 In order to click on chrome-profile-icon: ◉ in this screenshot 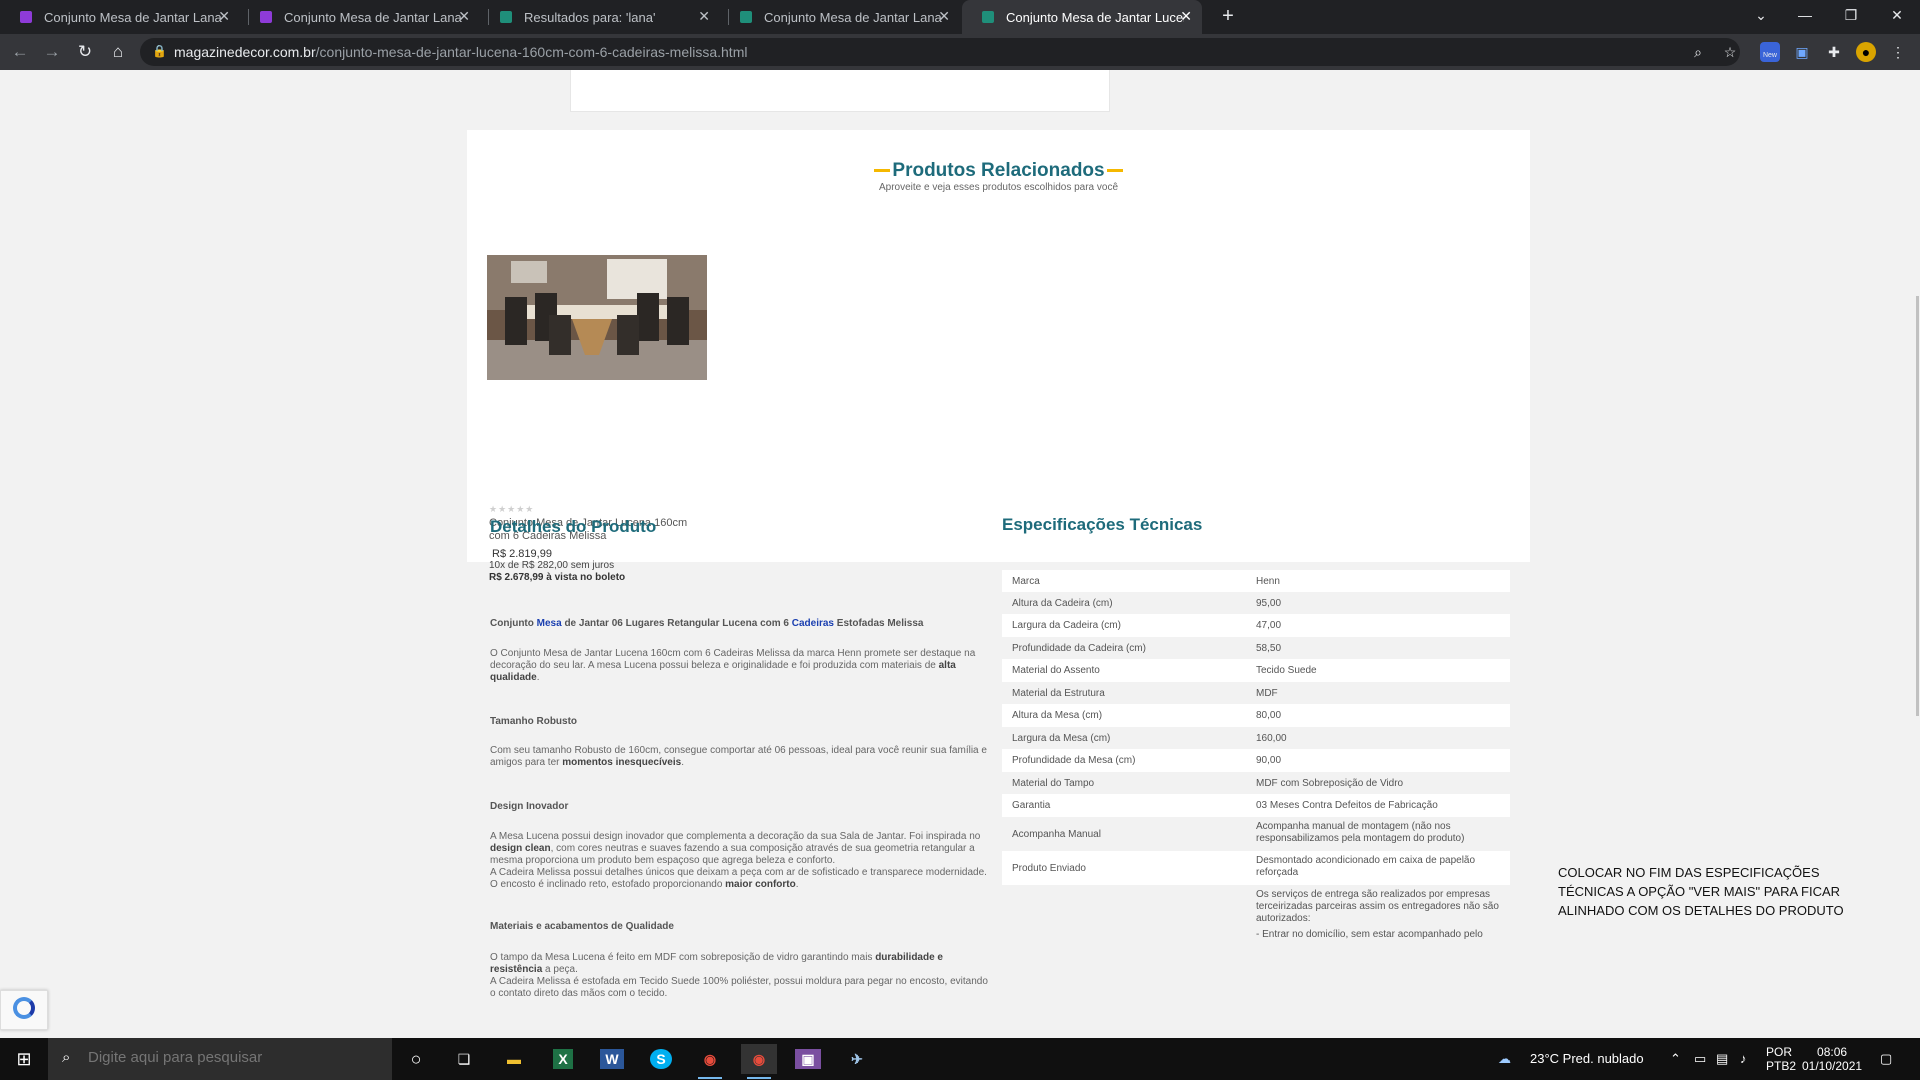, I will do `click(710, 1061)`.